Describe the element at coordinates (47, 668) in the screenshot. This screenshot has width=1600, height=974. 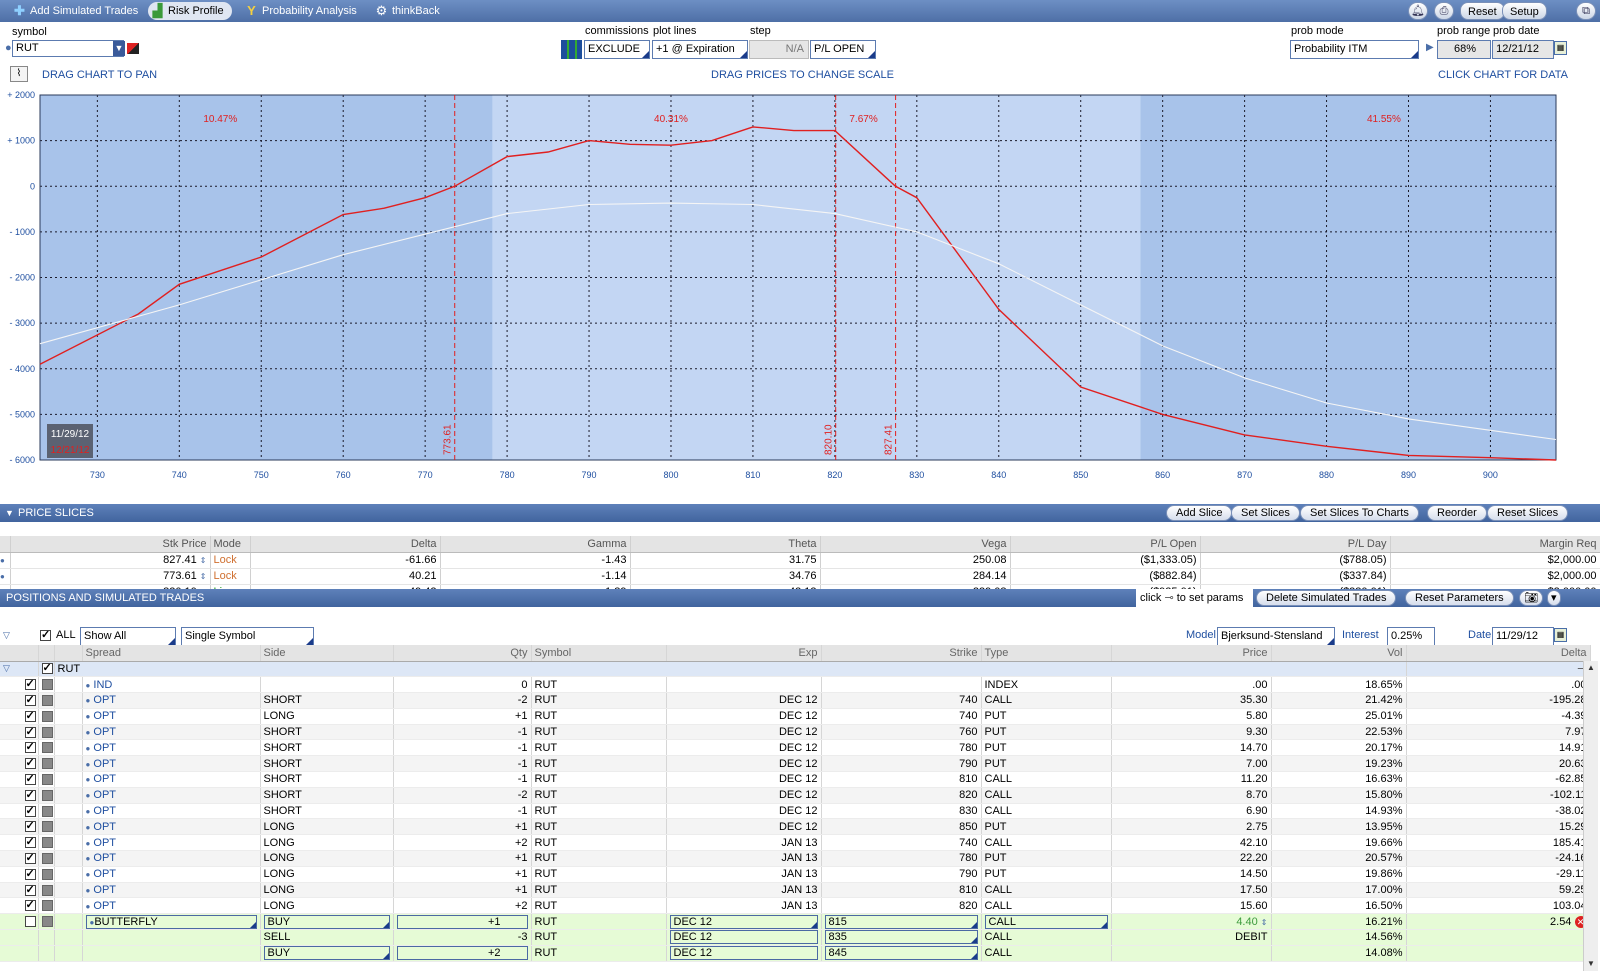
I see `group-checkbox` at that location.